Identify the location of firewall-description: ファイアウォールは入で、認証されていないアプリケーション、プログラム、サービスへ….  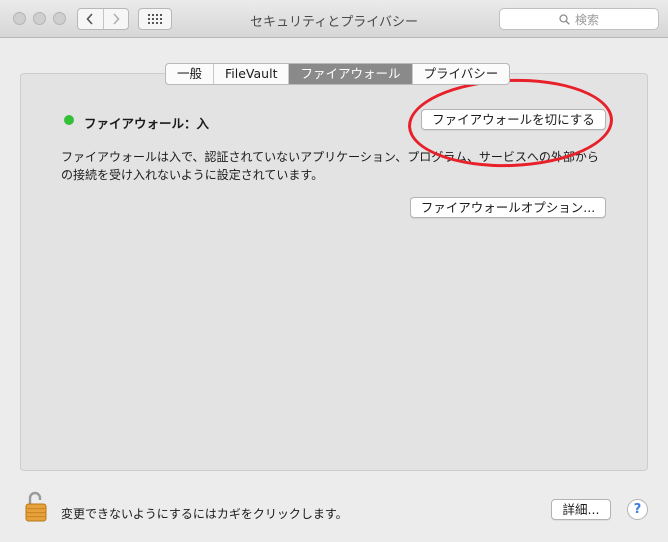
(330, 166).